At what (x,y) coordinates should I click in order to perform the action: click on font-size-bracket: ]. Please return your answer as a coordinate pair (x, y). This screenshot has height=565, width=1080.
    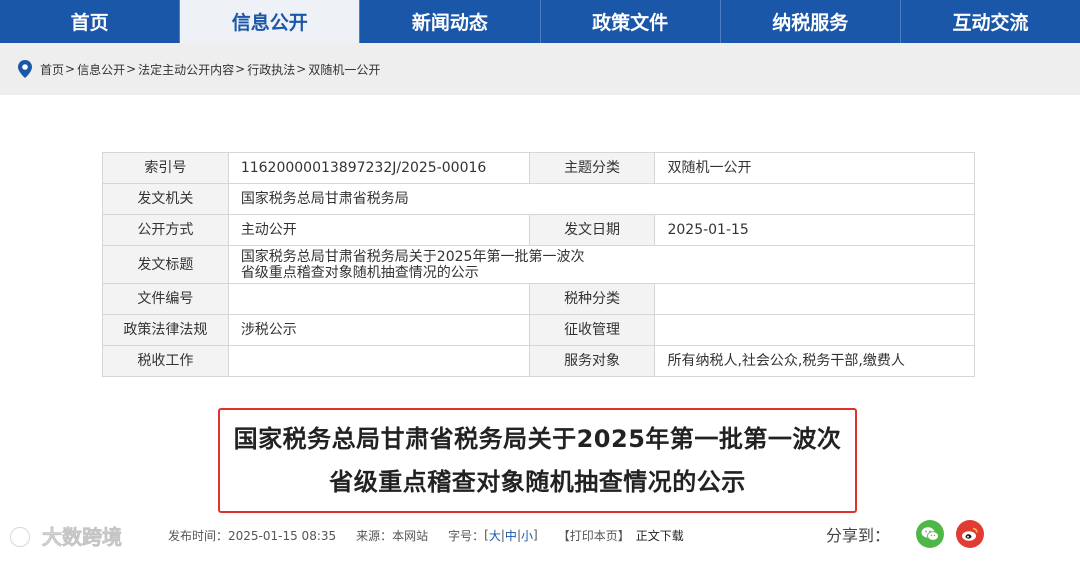
    Looking at the image, I should click on (535, 535).